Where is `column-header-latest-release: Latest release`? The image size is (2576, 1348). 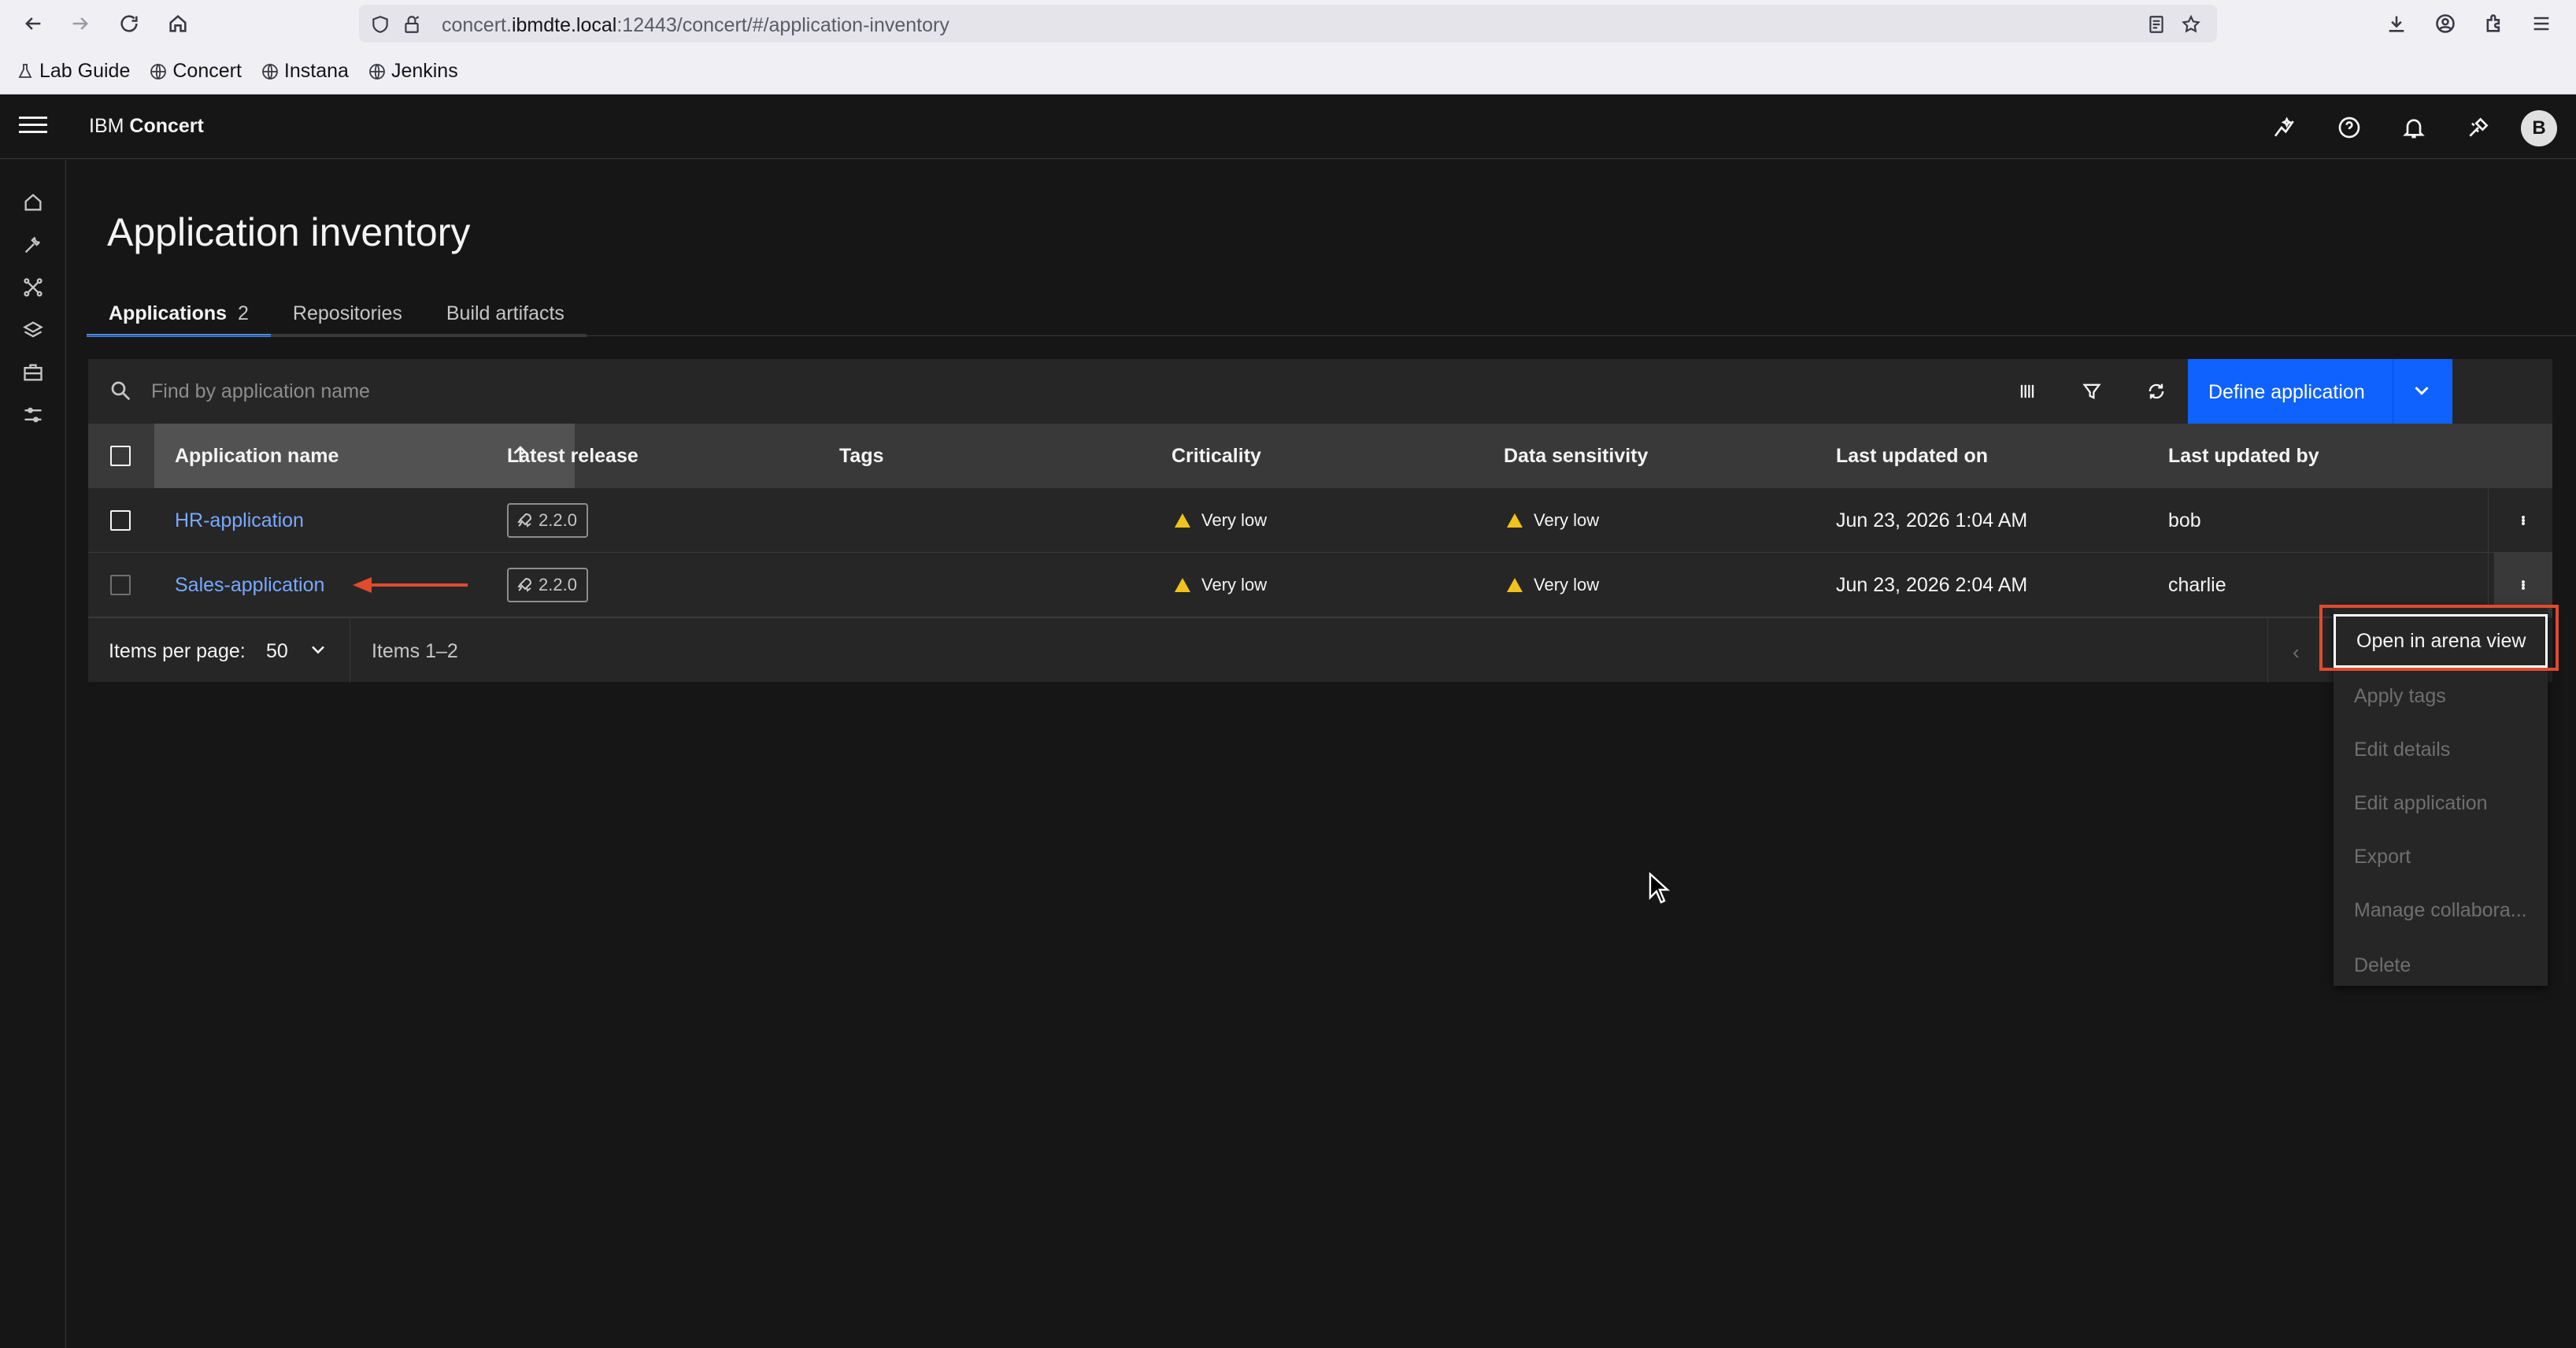 column-header-latest-release: Latest release is located at coordinates (572, 456).